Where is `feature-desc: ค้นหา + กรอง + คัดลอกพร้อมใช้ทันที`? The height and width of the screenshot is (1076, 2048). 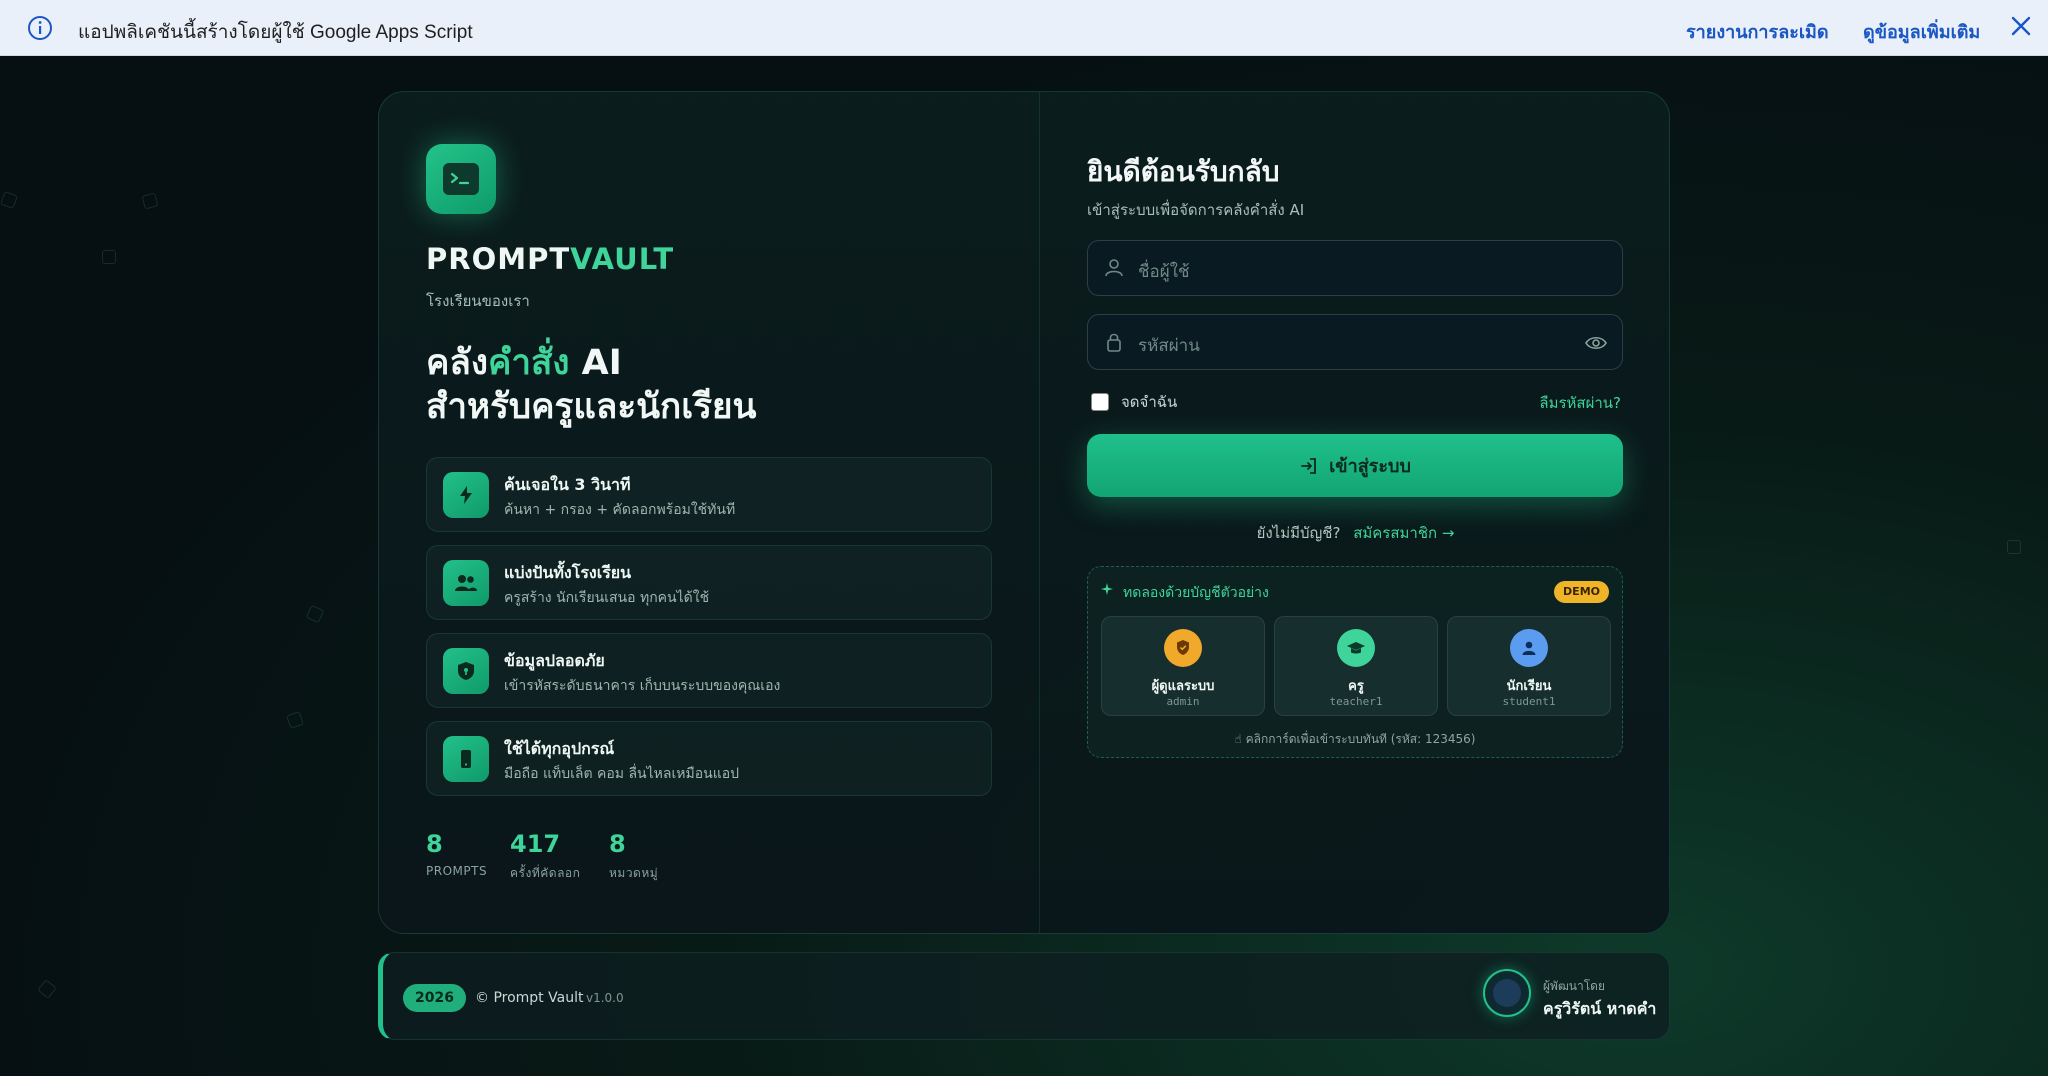 feature-desc: ค้นหา + กรอง + คัดลอกพร้อมใช้ทันที is located at coordinates (620, 510).